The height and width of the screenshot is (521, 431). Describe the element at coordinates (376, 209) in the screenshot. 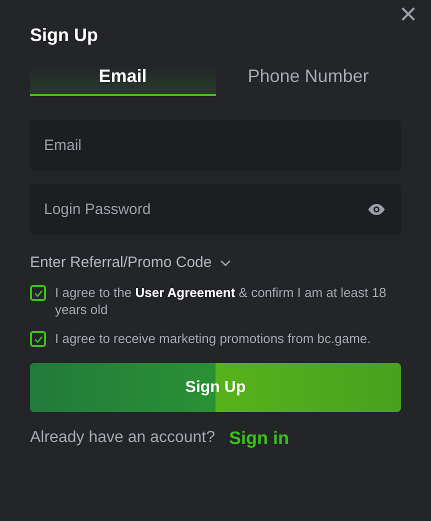

I see `eye-icon` at that location.